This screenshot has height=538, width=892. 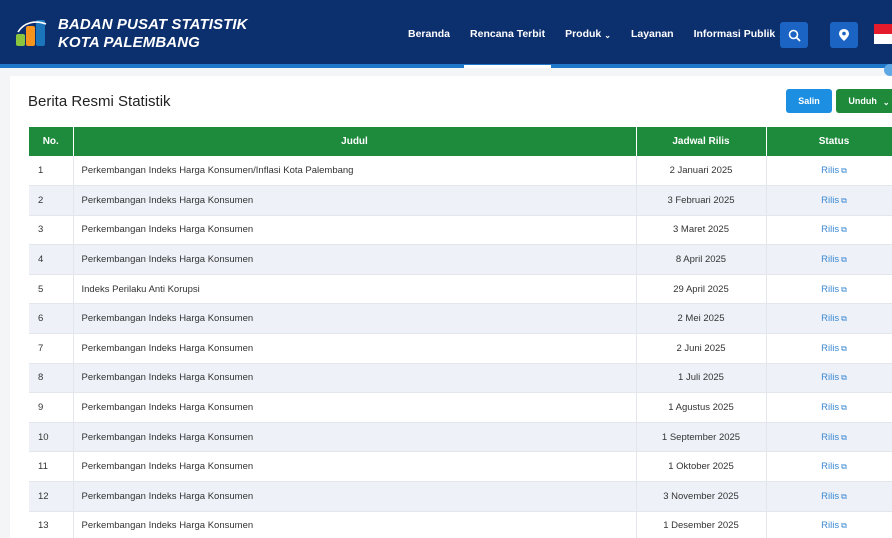 What do you see at coordinates (51, 319) in the screenshot?
I see `cell-no: 6` at bounding box center [51, 319].